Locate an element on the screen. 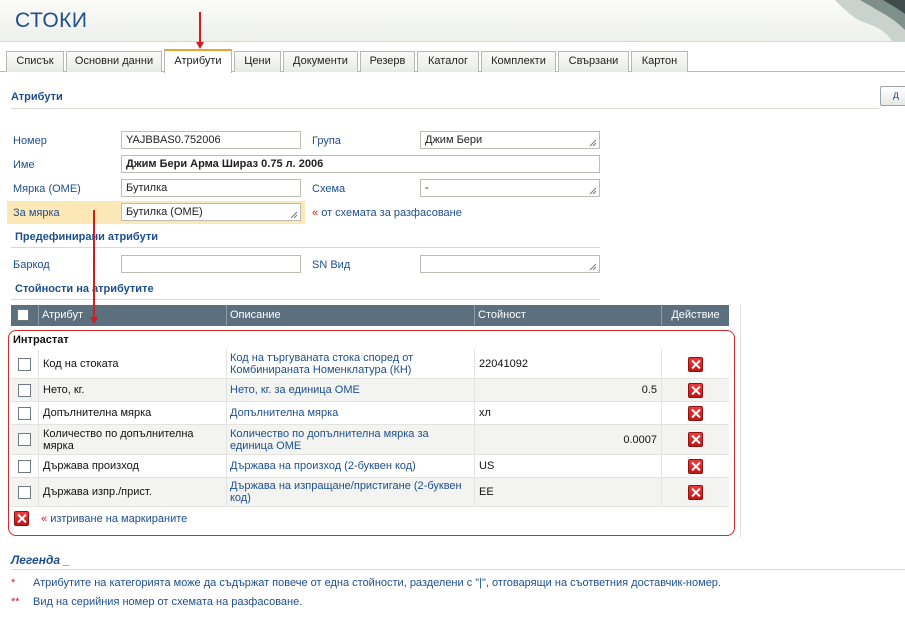 Image resolution: width=905 pixels, height=634 pixels. sn-field is located at coordinates (510, 264).